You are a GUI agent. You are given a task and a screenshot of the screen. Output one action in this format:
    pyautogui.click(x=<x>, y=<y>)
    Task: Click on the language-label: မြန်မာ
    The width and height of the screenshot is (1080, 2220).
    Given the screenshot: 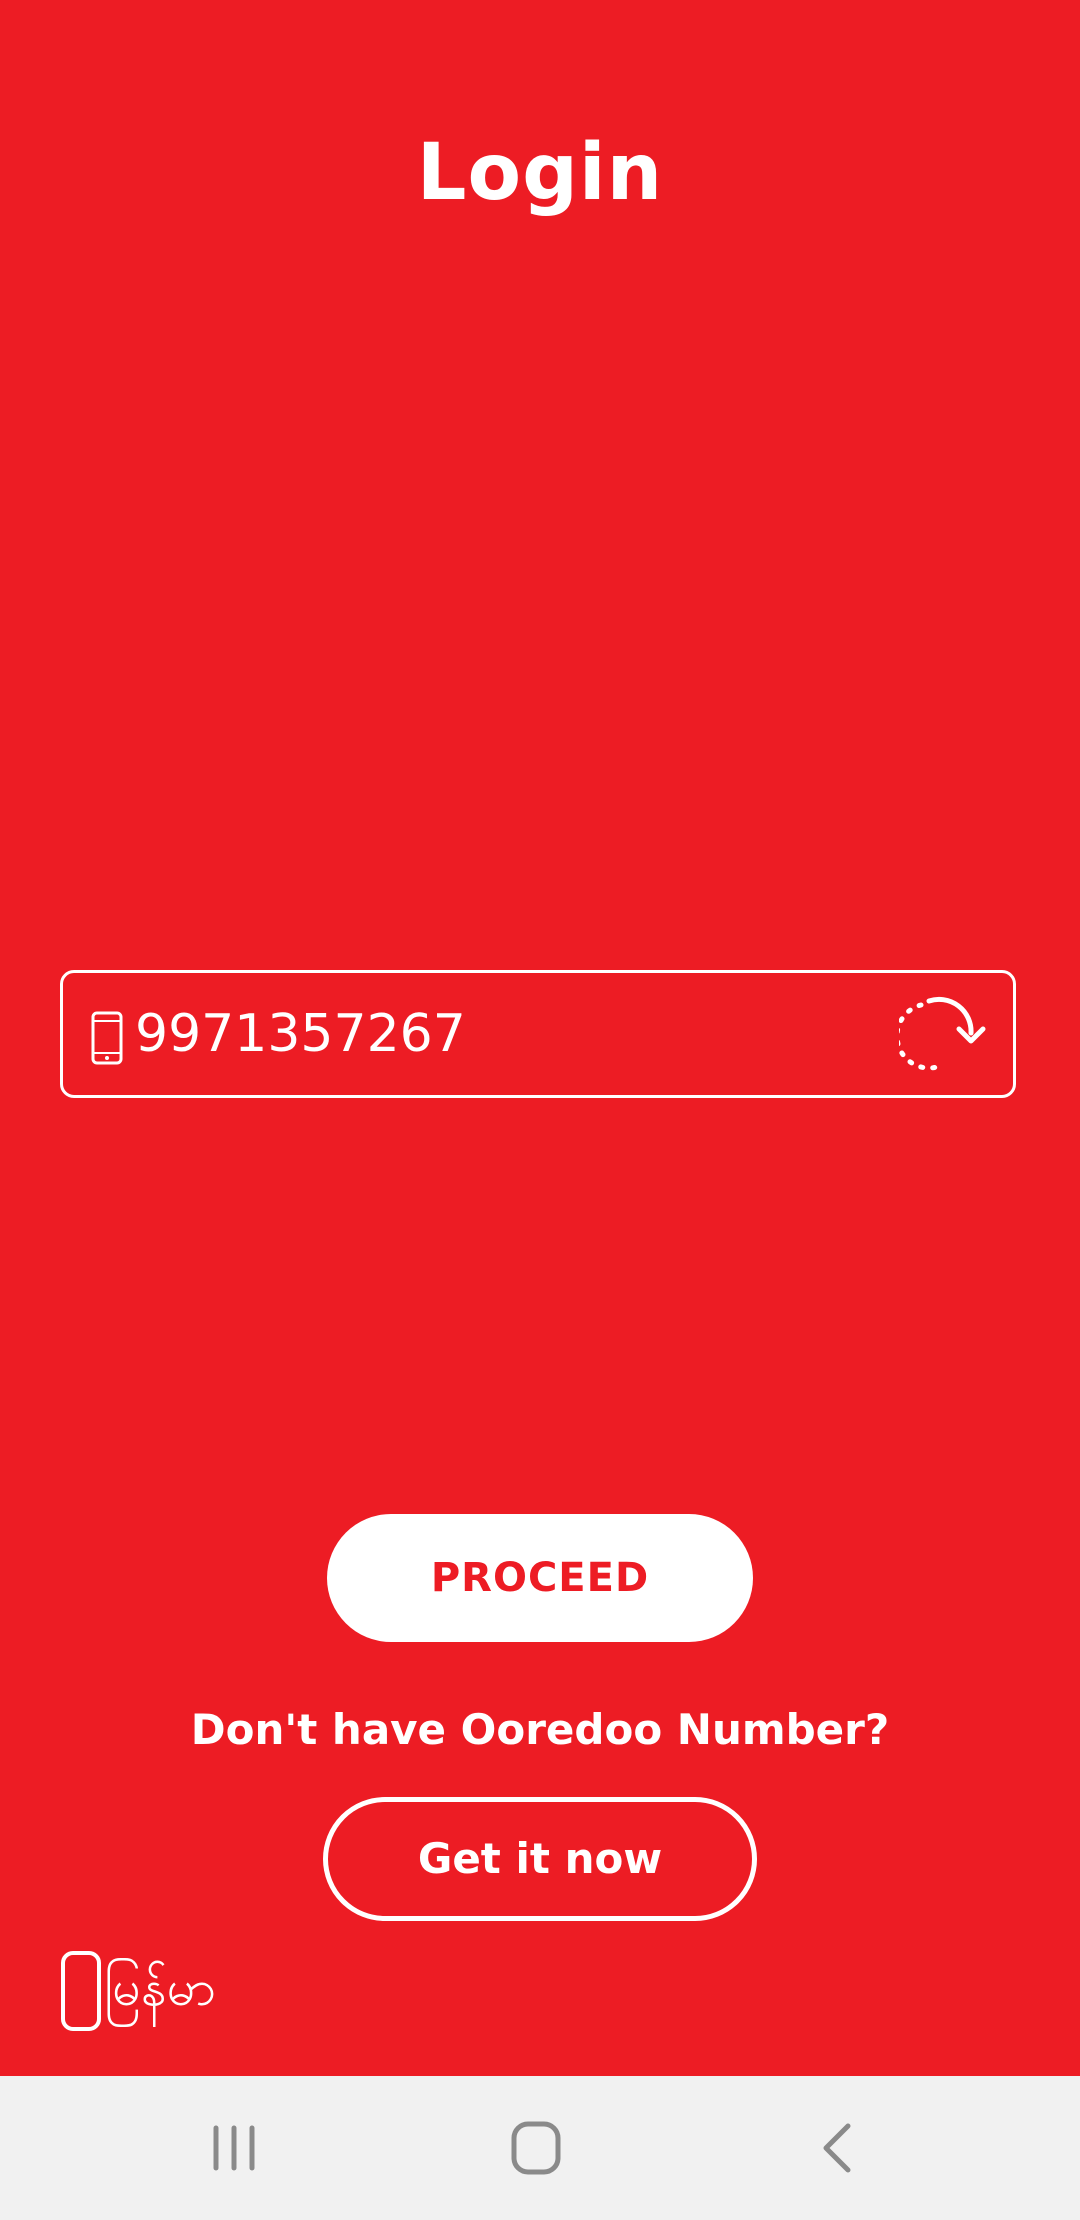 What is the action you would take?
    pyautogui.click(x=160, y=1987)
    